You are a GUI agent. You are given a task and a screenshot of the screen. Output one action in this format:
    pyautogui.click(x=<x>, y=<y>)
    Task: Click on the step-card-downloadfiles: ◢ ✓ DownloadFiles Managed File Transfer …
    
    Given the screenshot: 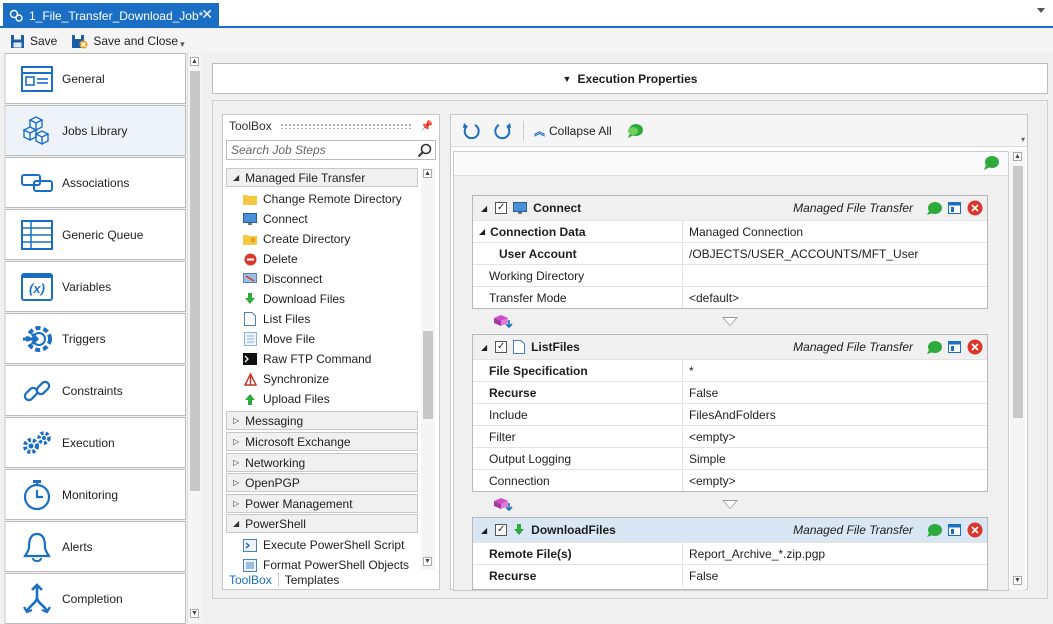 What is the action you would take?
    pyautogui.click(x=730, y=553)
    